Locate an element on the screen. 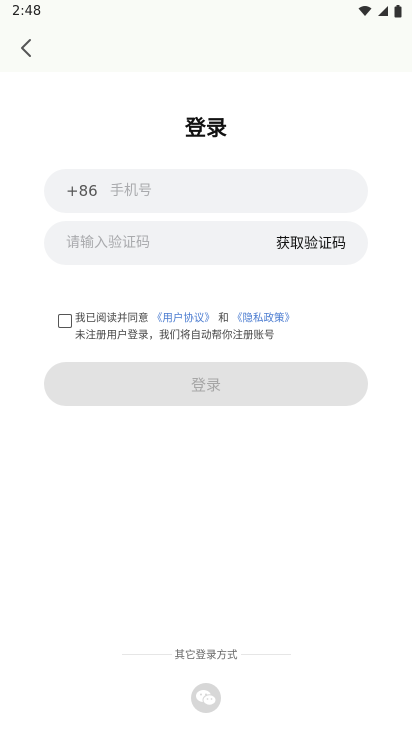  agreement-text: 我已阅读并同意 《用户协议》 和 《隐私政策》 is located at coordinates (185, 318).